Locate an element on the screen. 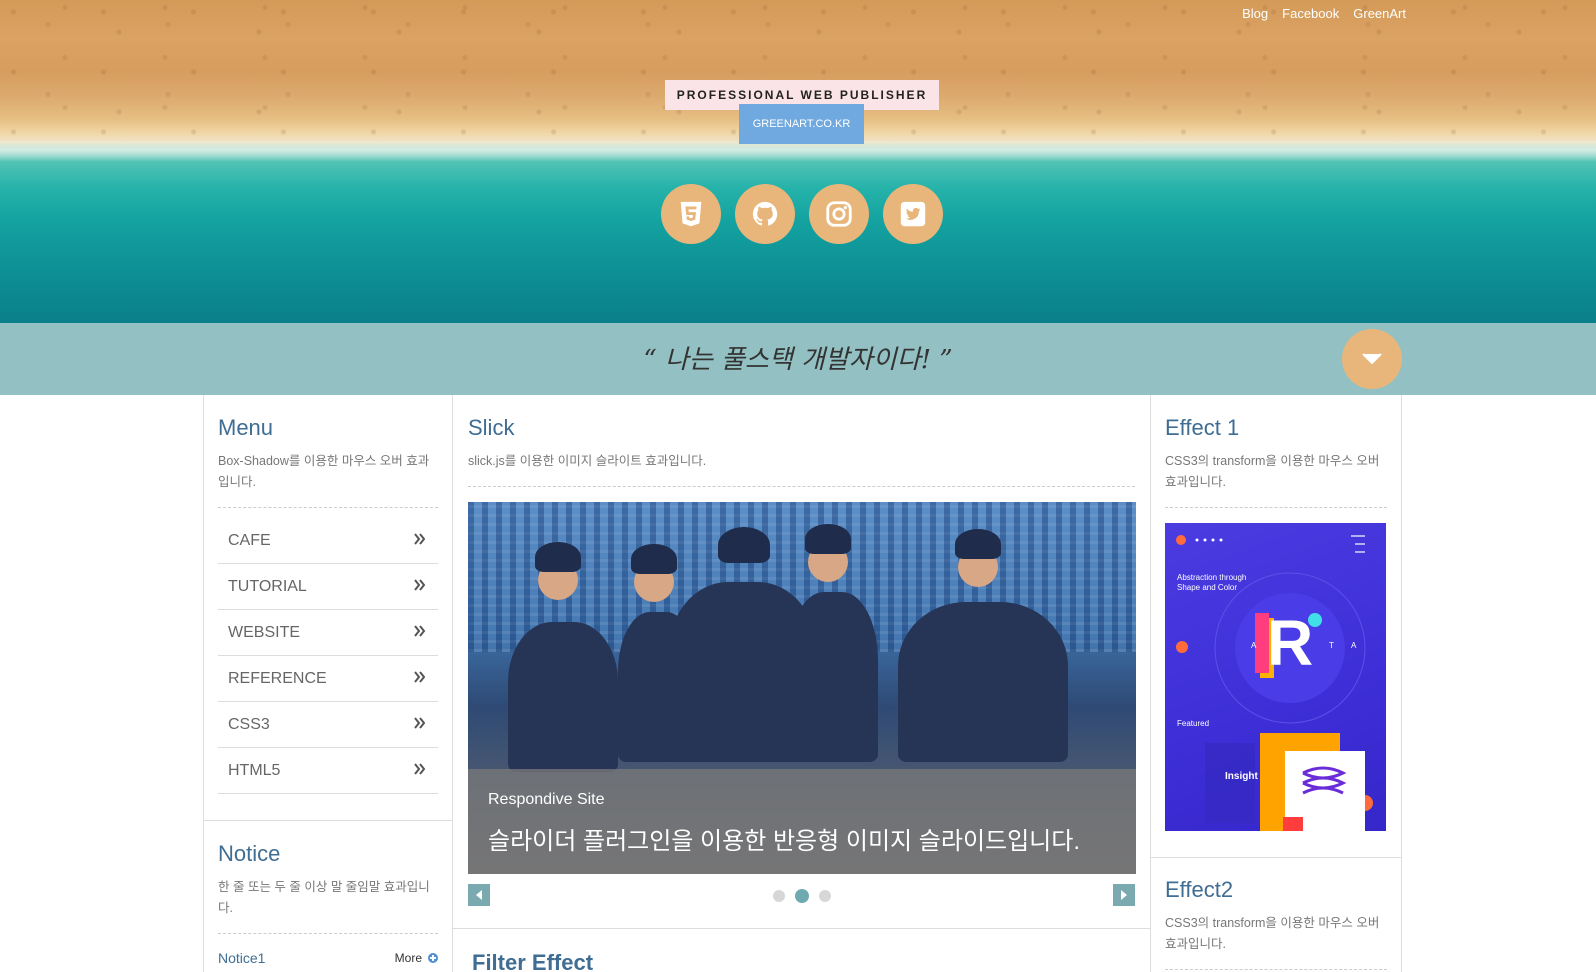 This screenshot has width=1596, height=972. caption-title: Respondive Site is located at coordinates (546, 799).